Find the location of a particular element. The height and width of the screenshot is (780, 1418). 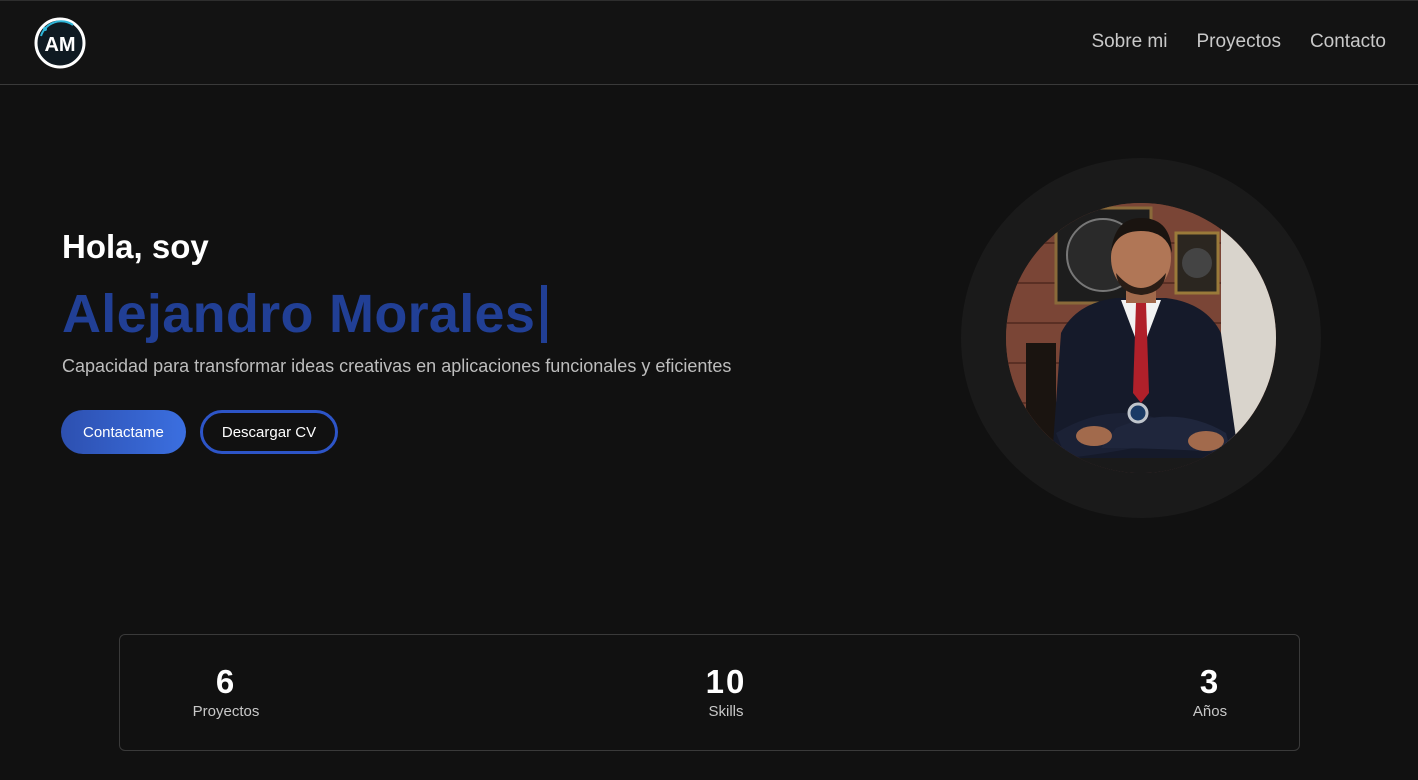

download-cv-button: Descargar CV is located at coordinates (269, 432).